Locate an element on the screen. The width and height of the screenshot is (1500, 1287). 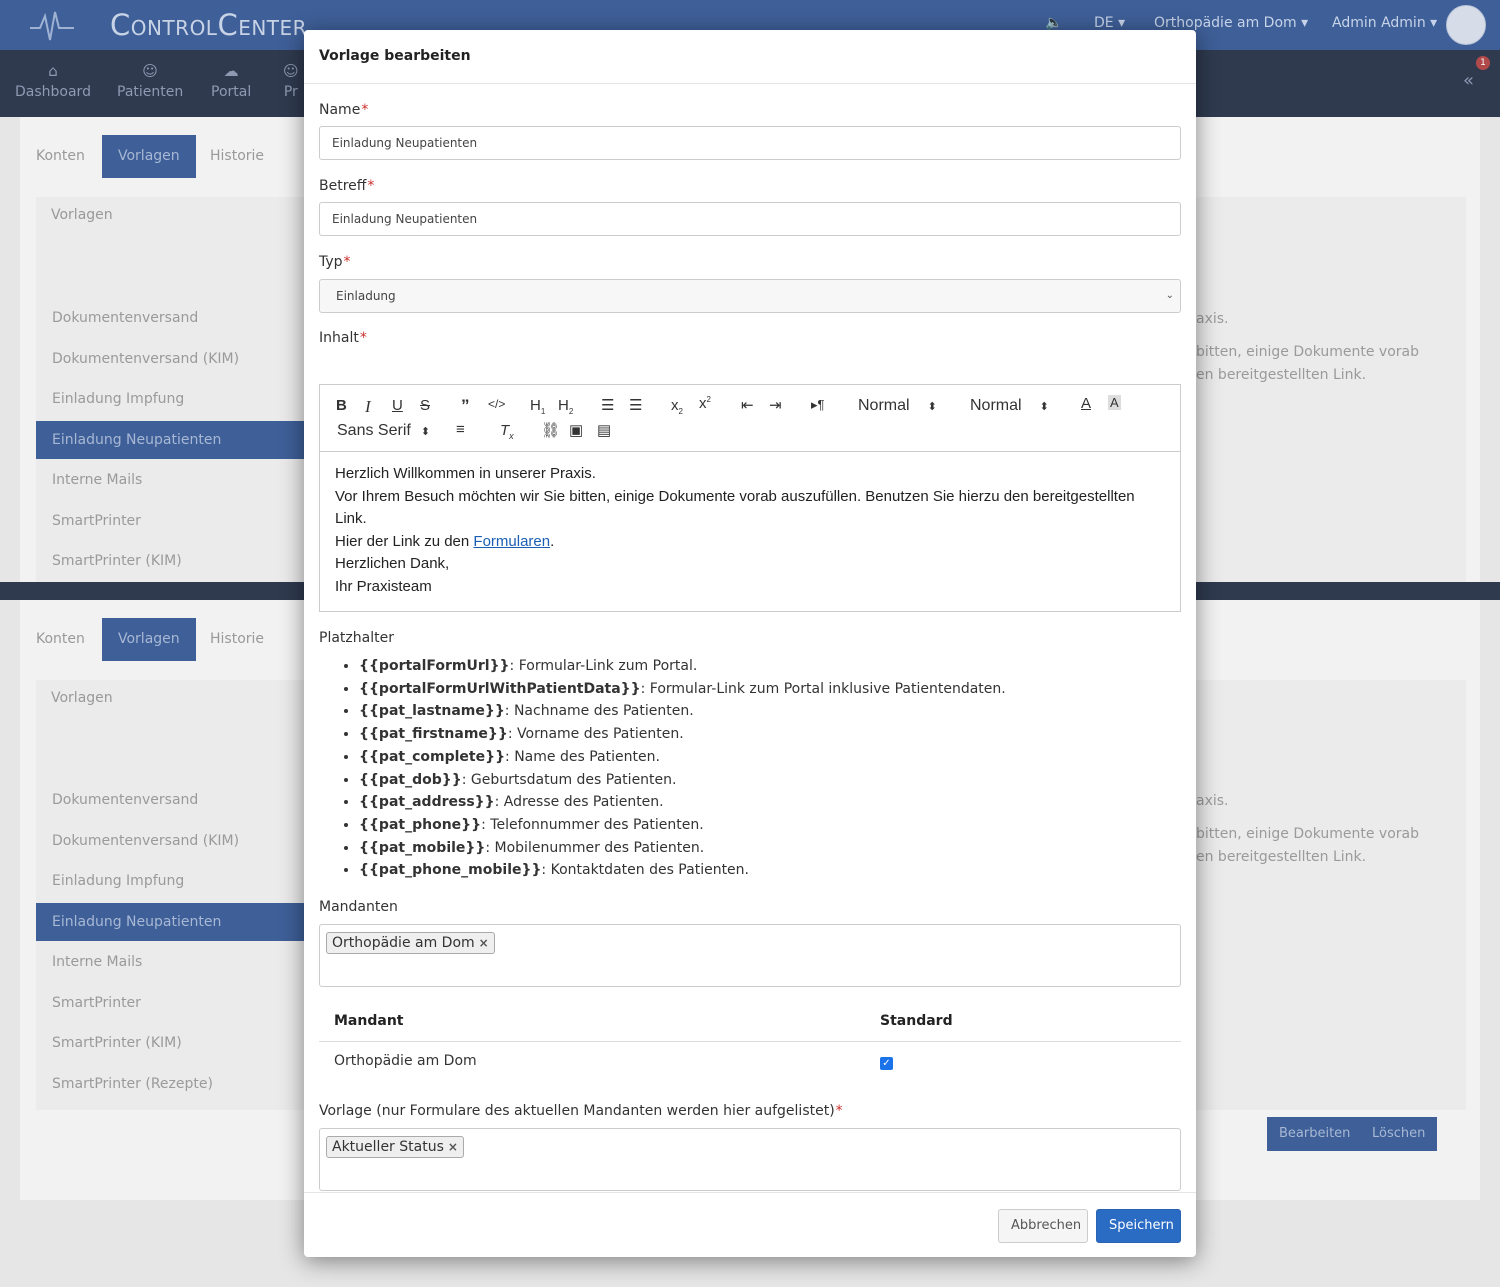
placeholder-key: {{pat_complete}} is located at coordinates (432, 756).